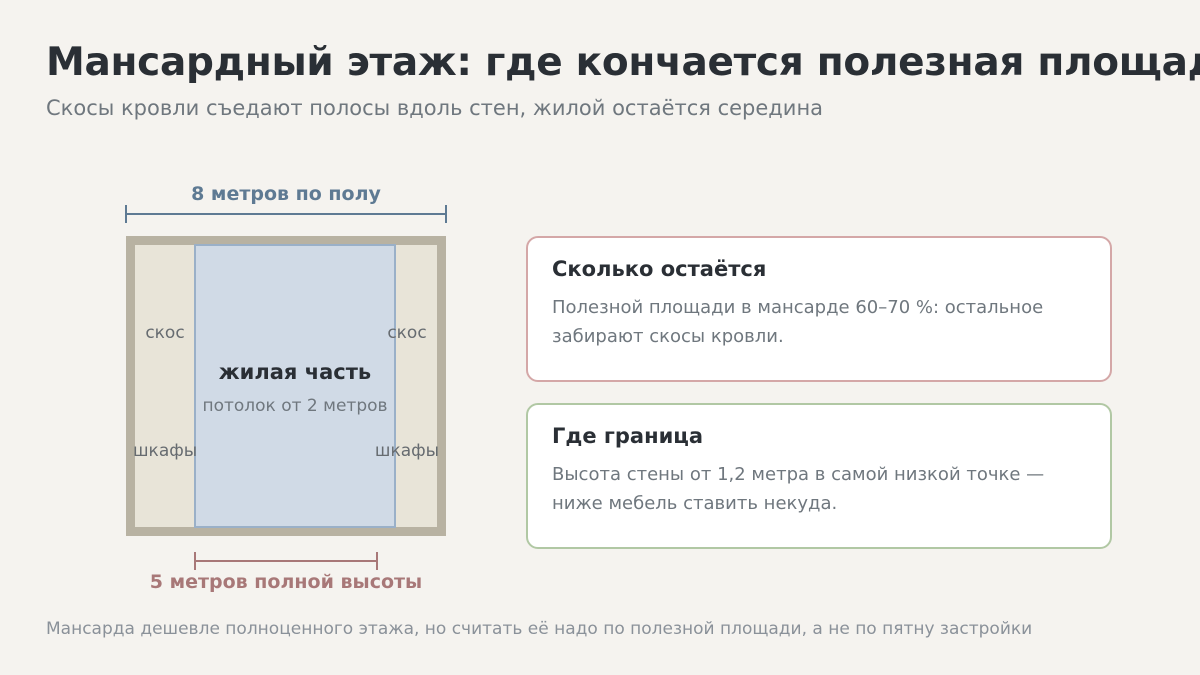 Image resolution: width=1200 pixels, height=675 pixels. I want to click on cabinets-right-label: шкафы, so click(407, 451).